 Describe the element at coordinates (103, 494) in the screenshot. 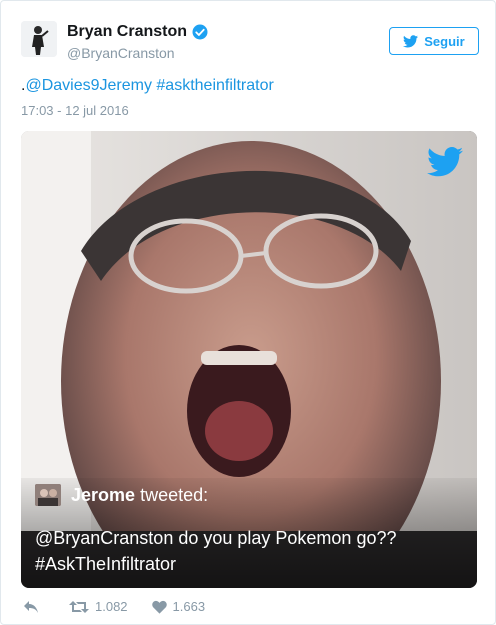

I see `quoted-author-name: Jerome` at that location.